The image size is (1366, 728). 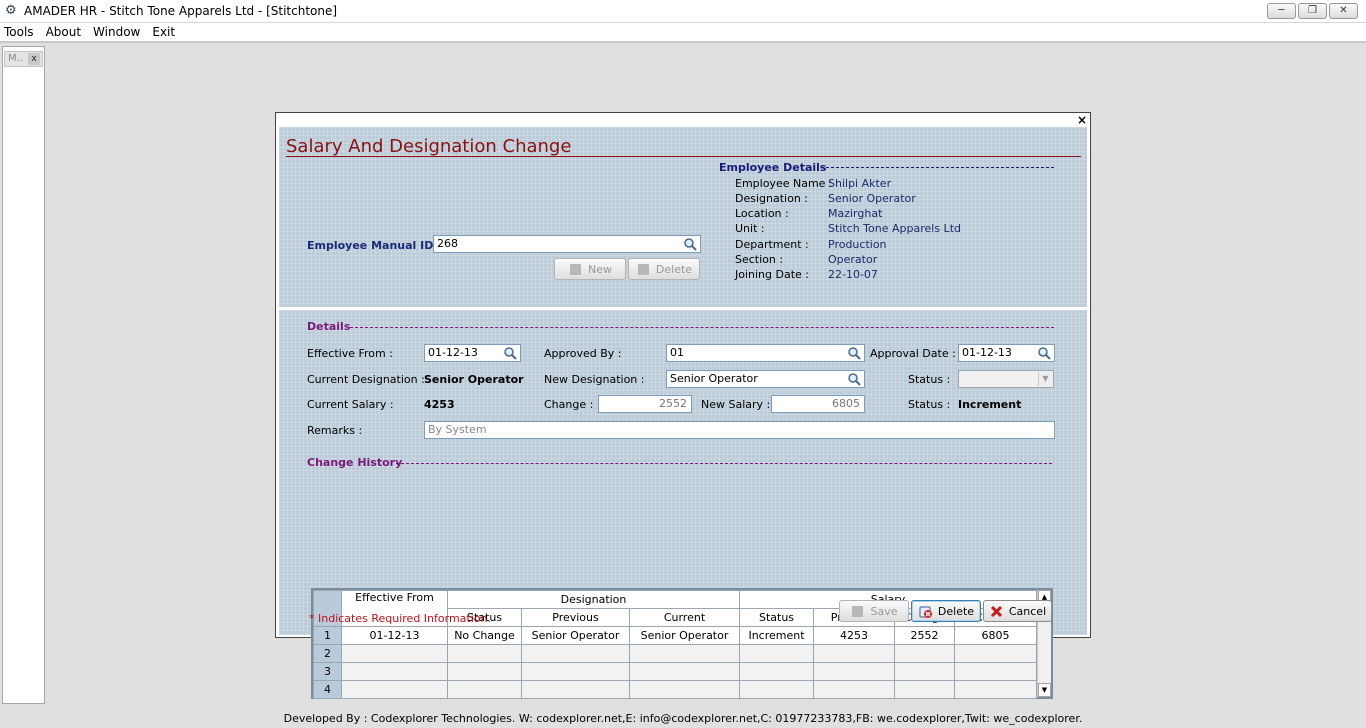 What do you see at coordinates (853, 259) in the screenshot?
I see `section-value: Operator` at bounding box center [853, 259].